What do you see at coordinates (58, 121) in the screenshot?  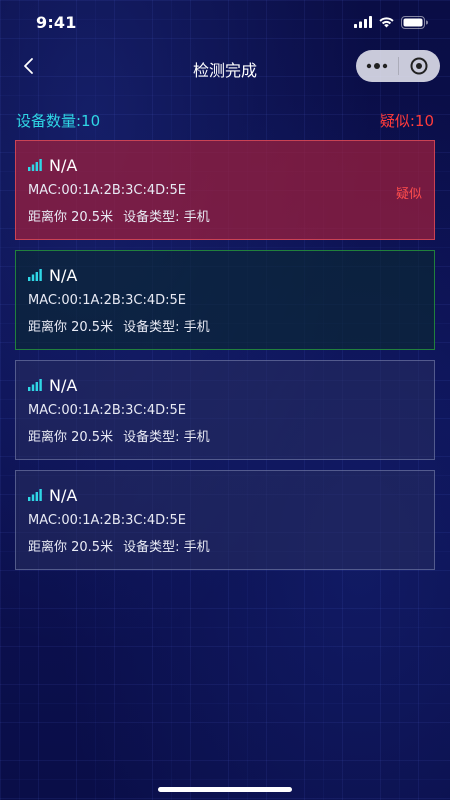 I see `device-count: 设备数量:10` at bounding box center [58, 121].